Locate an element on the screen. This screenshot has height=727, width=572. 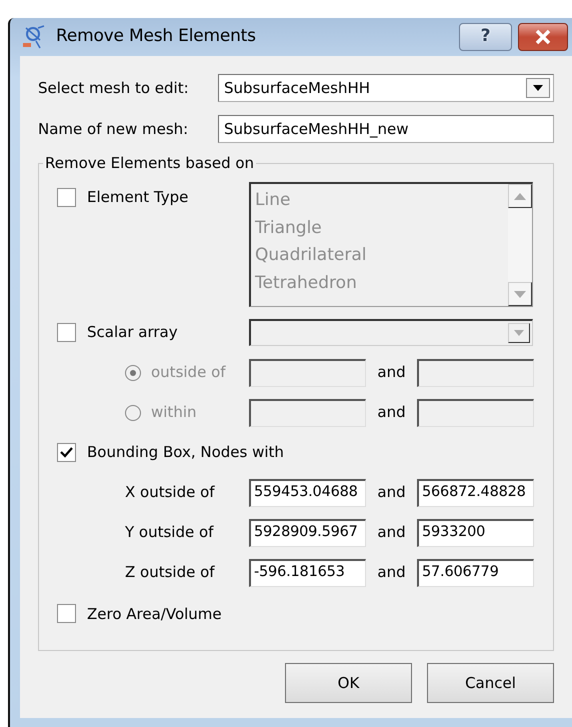
max-field: 566872.48828 is located at coordinates (475, 492).